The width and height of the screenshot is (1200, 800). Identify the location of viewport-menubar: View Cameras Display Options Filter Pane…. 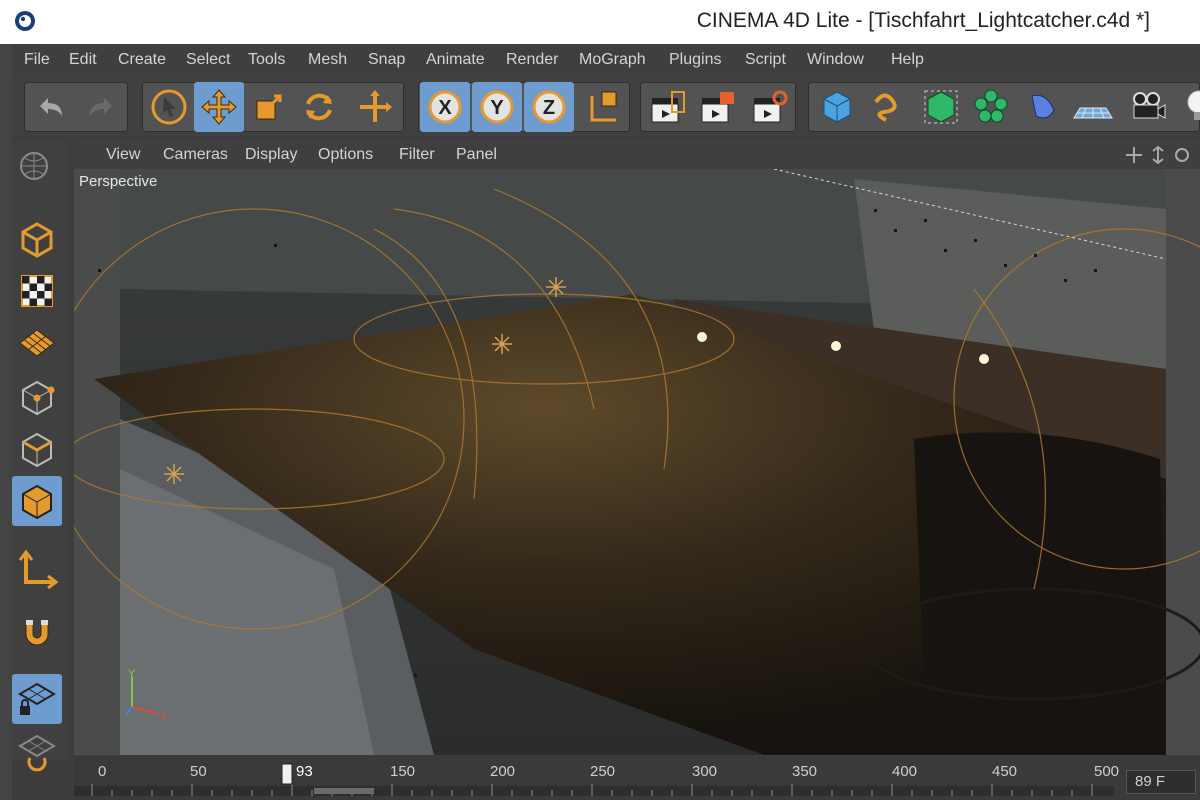
(637, 155).